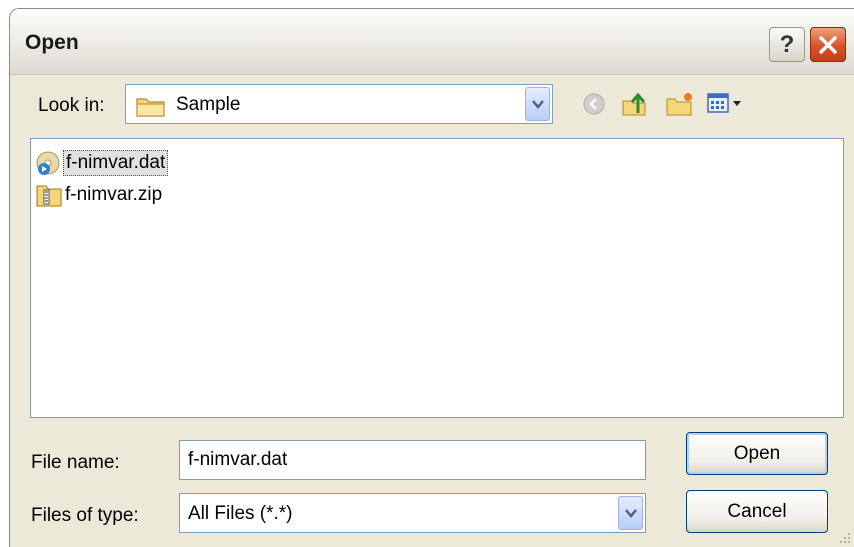  I want to click on dialog-title: Open, so click(52, 42).